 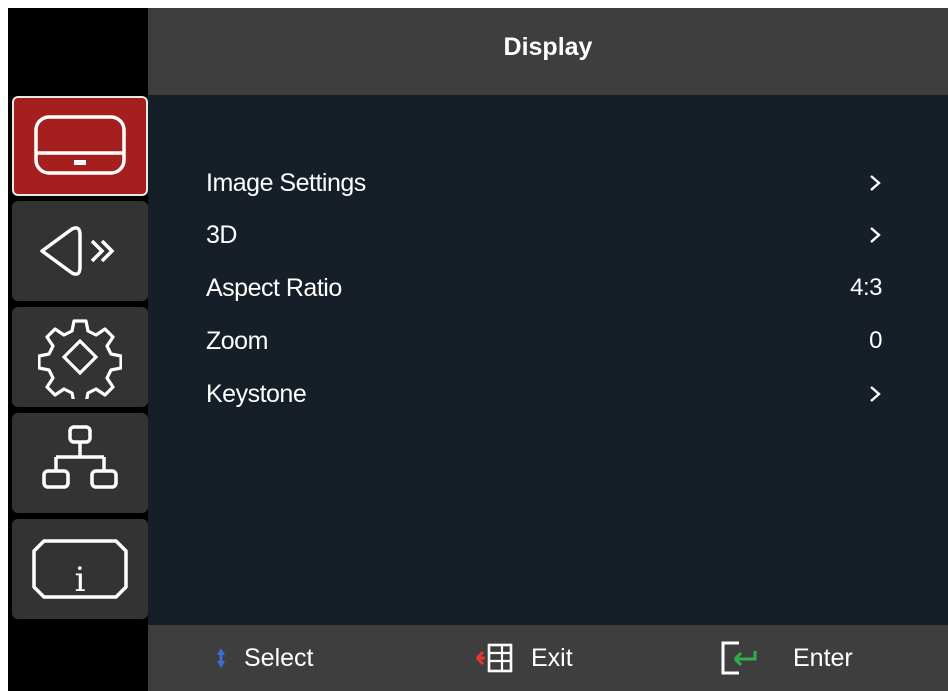 What do you see at coordinates (823, 657) in the screenshot?
I see `hint-enter-label: Enter` at bounding box center [823, 657].